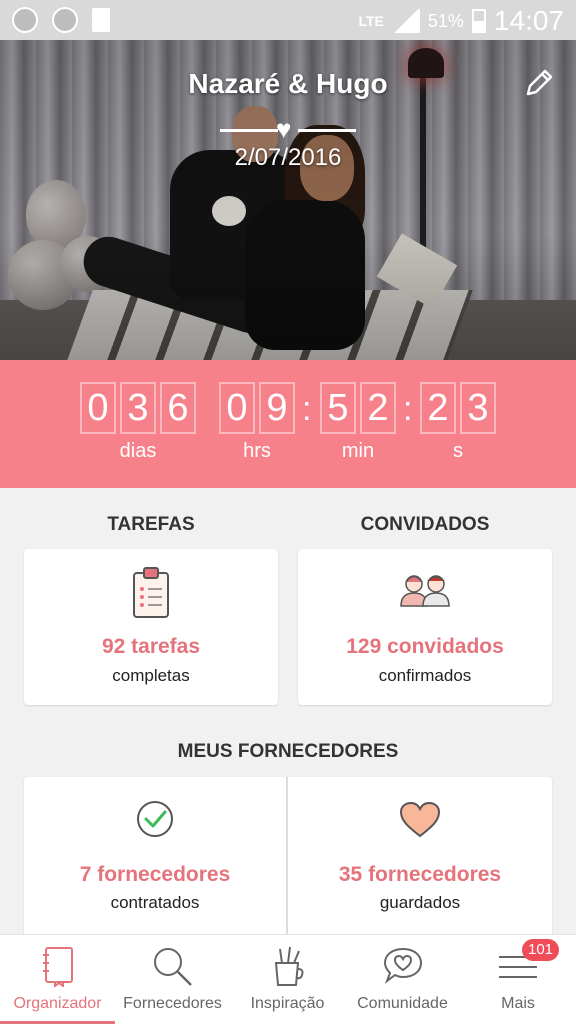 The height and width of the screenshot is (1024, 576). I want to click on countdown-panel: 0 3 6 dias 0 9 hrs : 5 2 min : 2 3 s, so click(288, 424).